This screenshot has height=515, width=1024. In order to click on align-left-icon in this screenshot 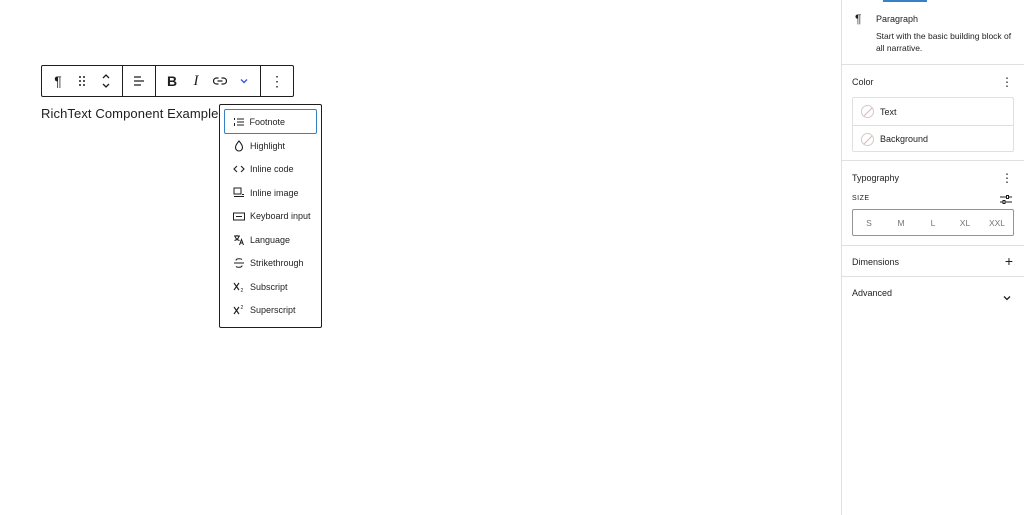, I will do `click(139, 81)`.